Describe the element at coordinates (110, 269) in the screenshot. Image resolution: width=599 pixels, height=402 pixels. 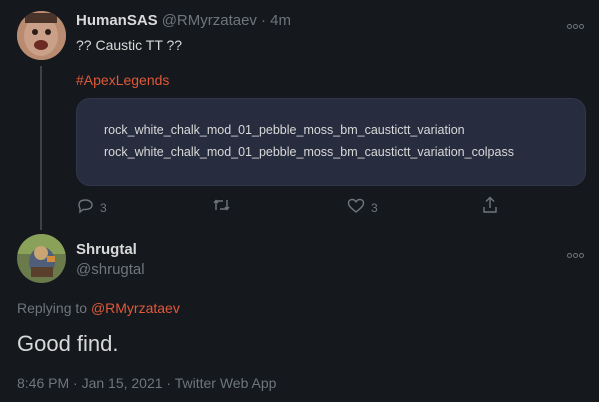
I see `author-handle: @shrugtal` at that location.